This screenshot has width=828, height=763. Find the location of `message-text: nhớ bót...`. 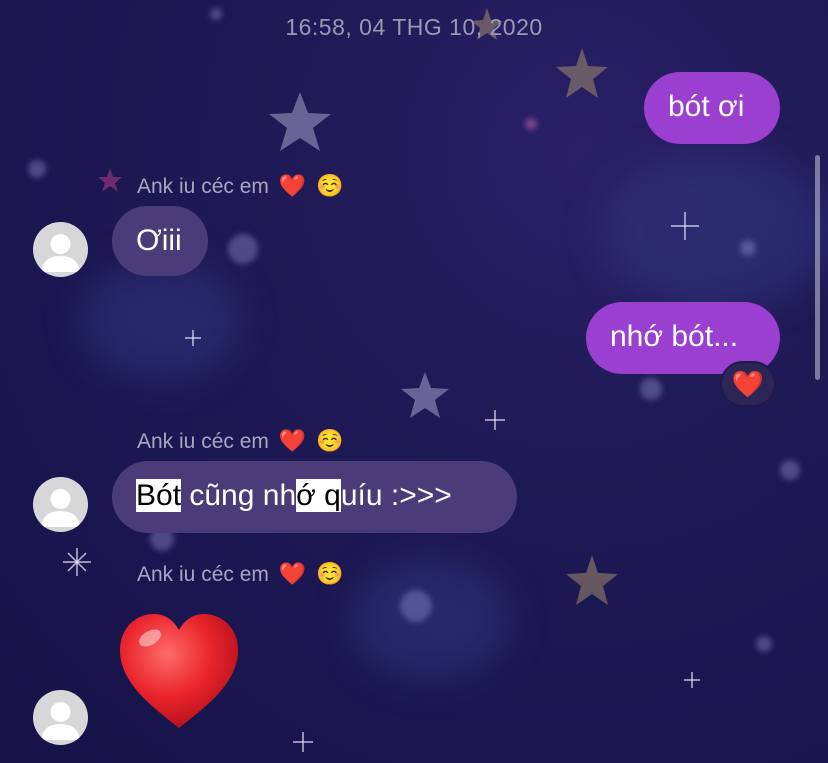

message-text: nhớ bót... is located at coordinates (674, 336).